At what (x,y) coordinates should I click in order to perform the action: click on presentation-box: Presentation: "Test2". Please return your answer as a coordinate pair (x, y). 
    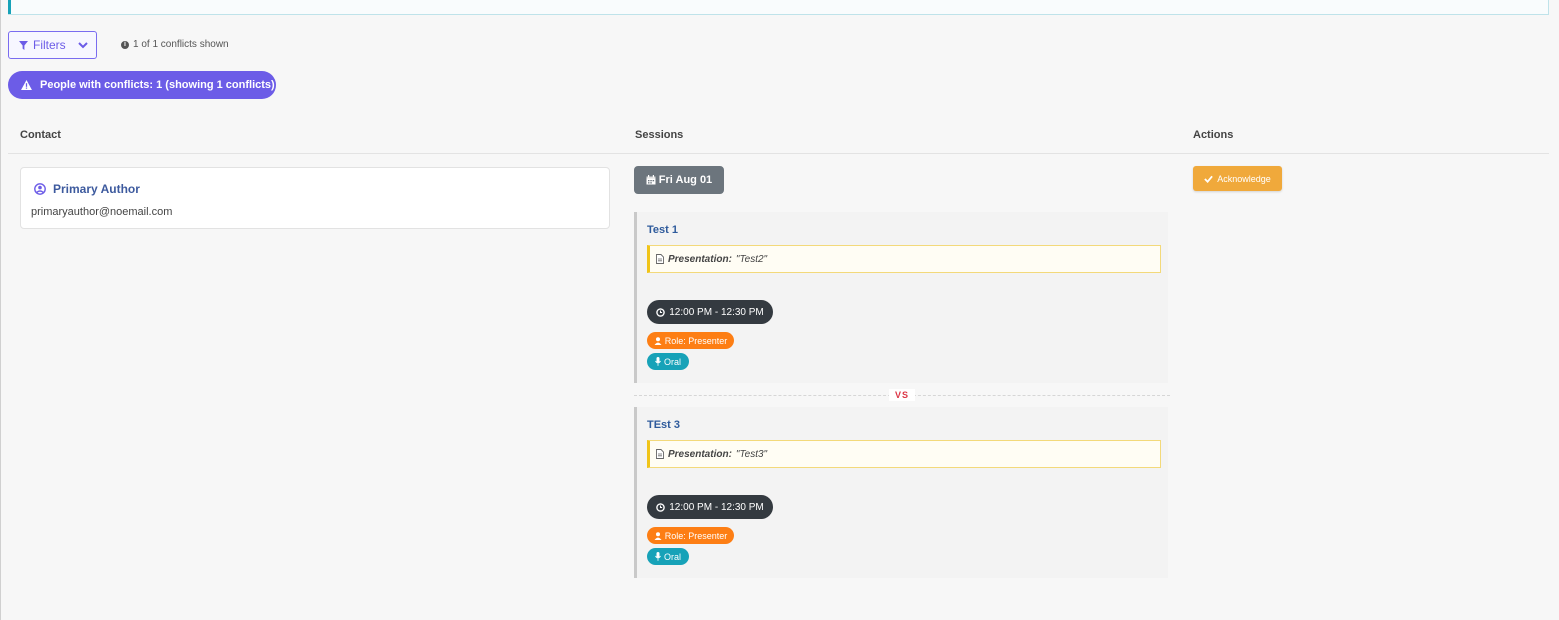
    Looking at the image, I should click on (904, 259).